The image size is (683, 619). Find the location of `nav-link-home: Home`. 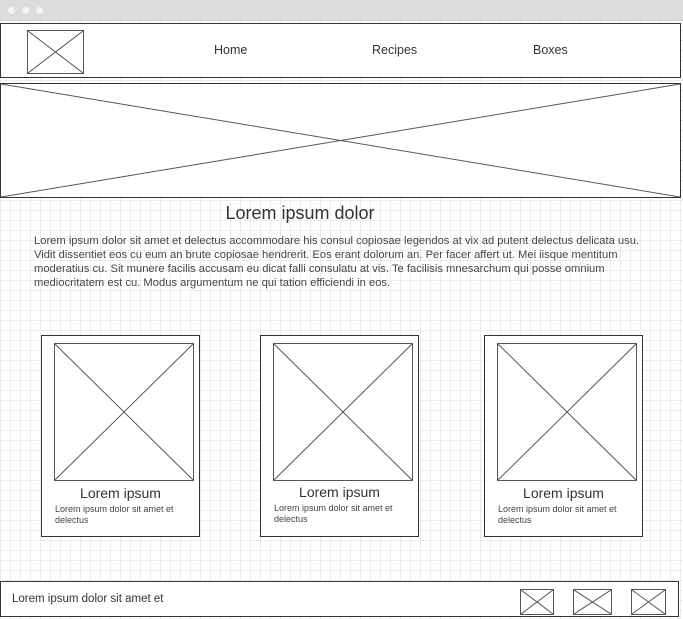

nav-link-home: Home is located at coordinates (230, 50).